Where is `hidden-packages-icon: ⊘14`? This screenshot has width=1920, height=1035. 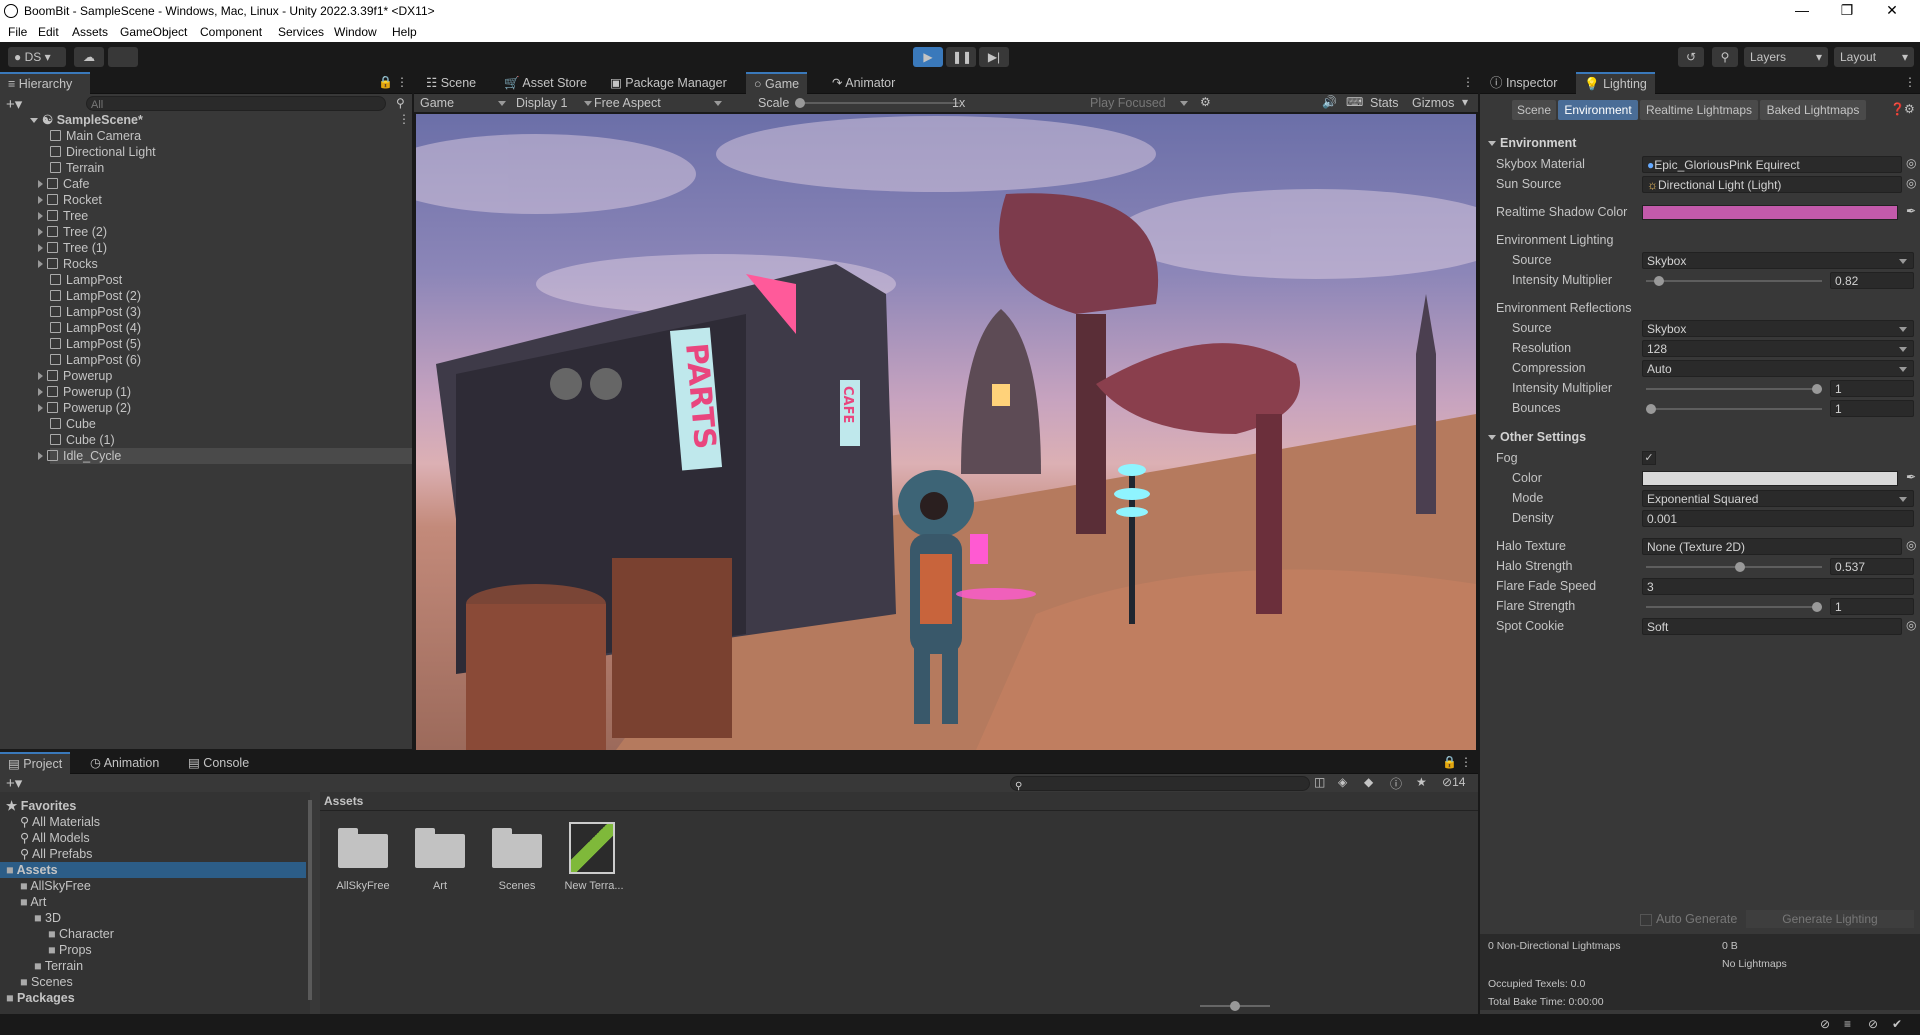
hidden-packages-icon: ⊘14 is located at coordinates (1453, 782).